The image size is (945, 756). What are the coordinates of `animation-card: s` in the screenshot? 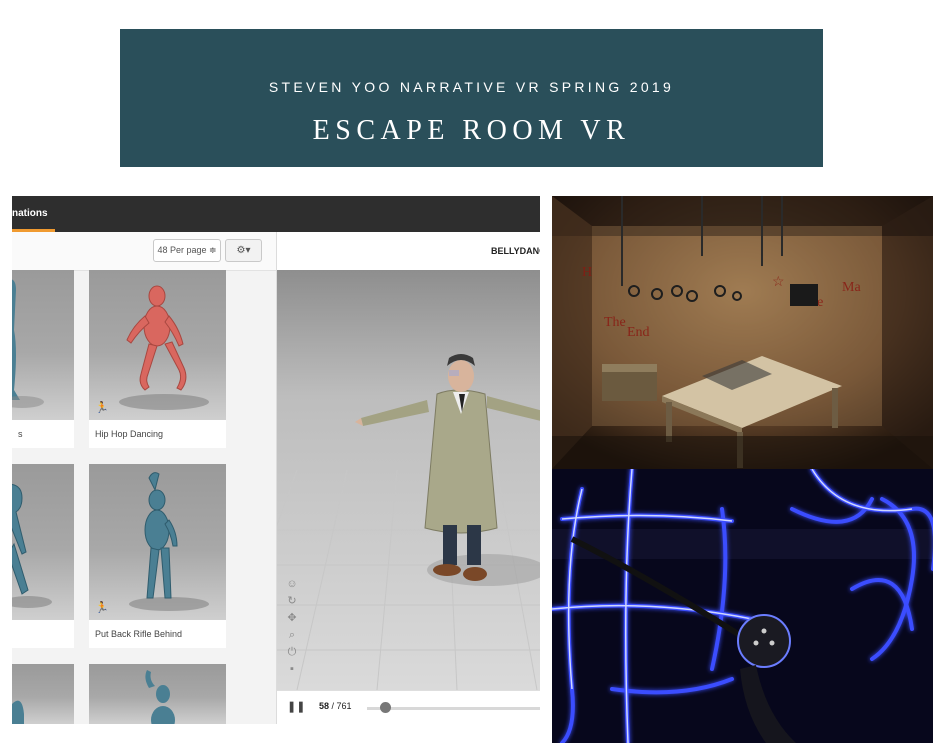 It's located at (43, 359).